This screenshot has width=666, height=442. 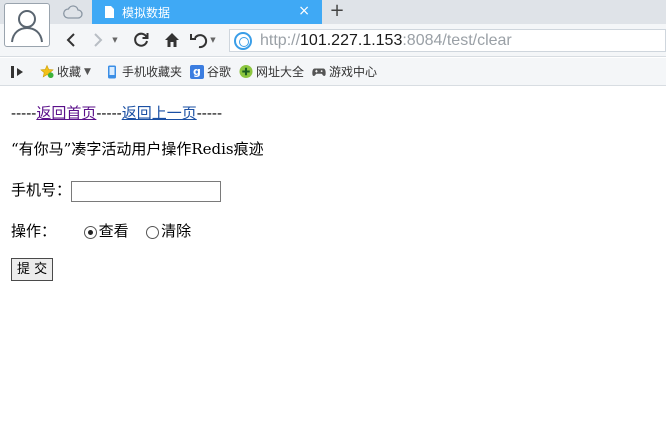 I want to click on tab-active: 模拟数据 ×, so click(x=207, y=12).